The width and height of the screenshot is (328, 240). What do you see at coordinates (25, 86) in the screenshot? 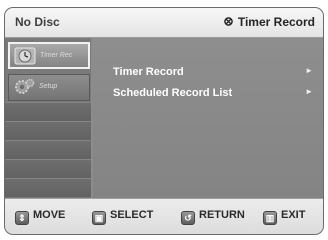
I see `gear-icon` at bounding box center [25, 86].